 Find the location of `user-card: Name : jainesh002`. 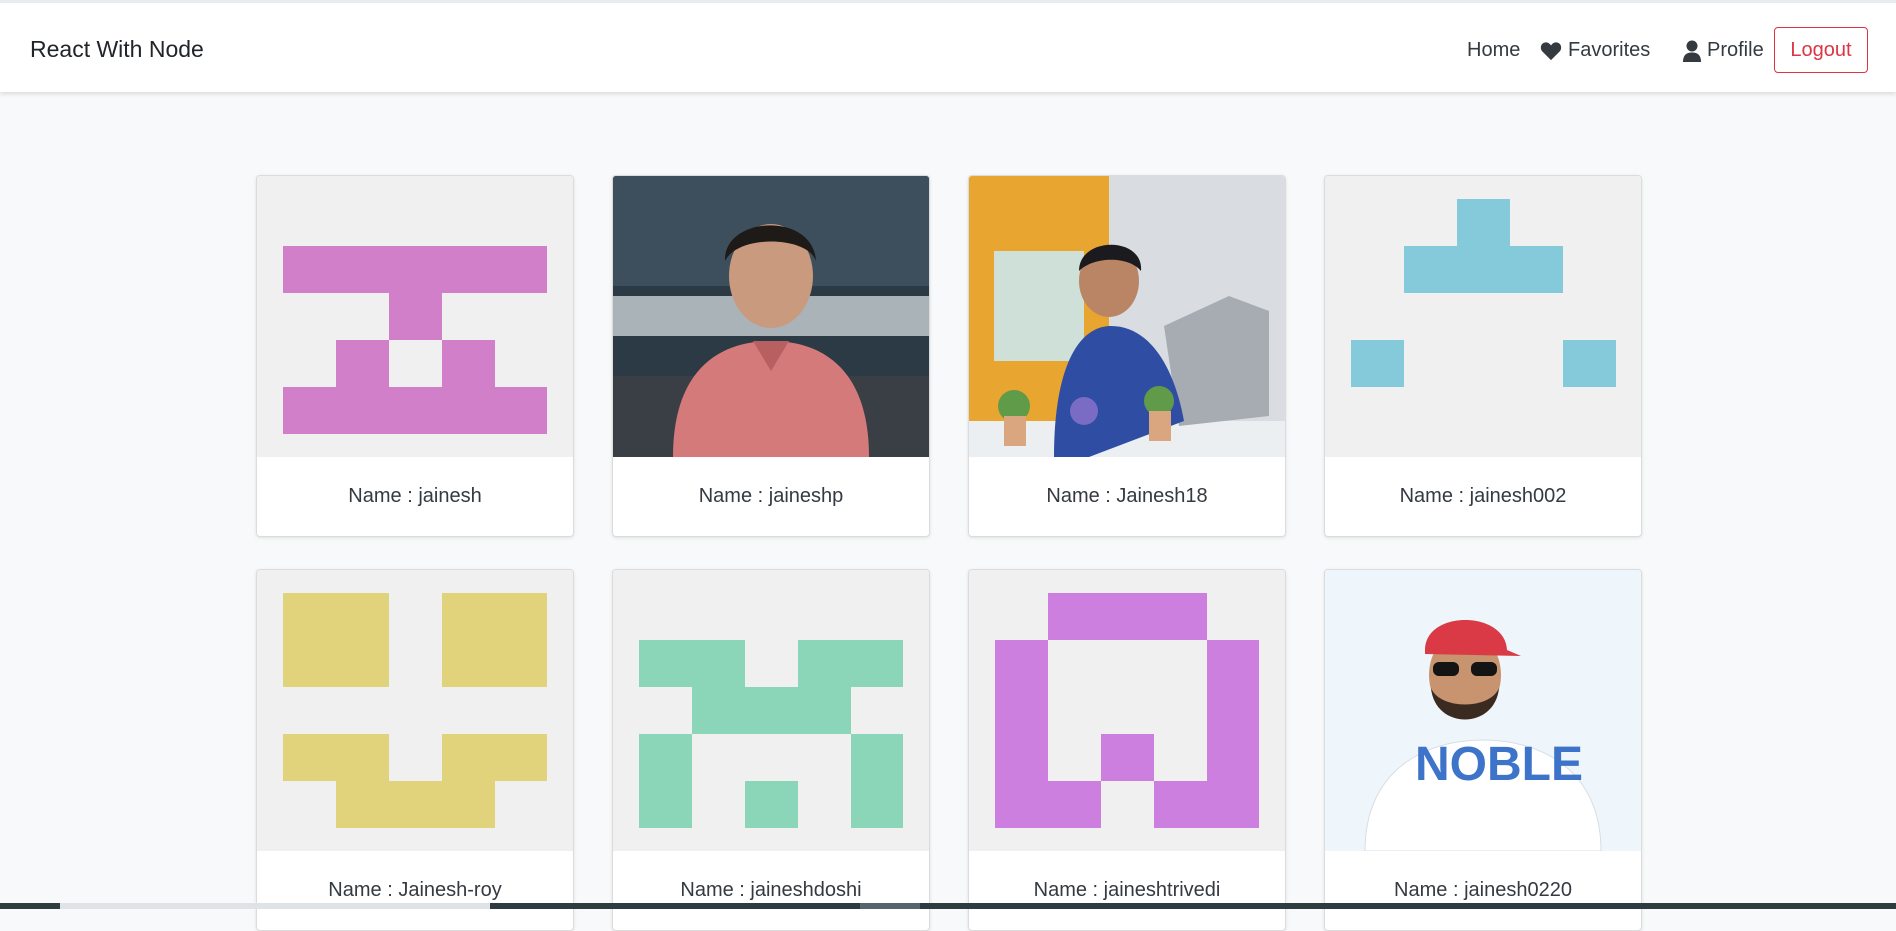

user-card: Name : jainesh002 is located at coordinates (1483, 356).